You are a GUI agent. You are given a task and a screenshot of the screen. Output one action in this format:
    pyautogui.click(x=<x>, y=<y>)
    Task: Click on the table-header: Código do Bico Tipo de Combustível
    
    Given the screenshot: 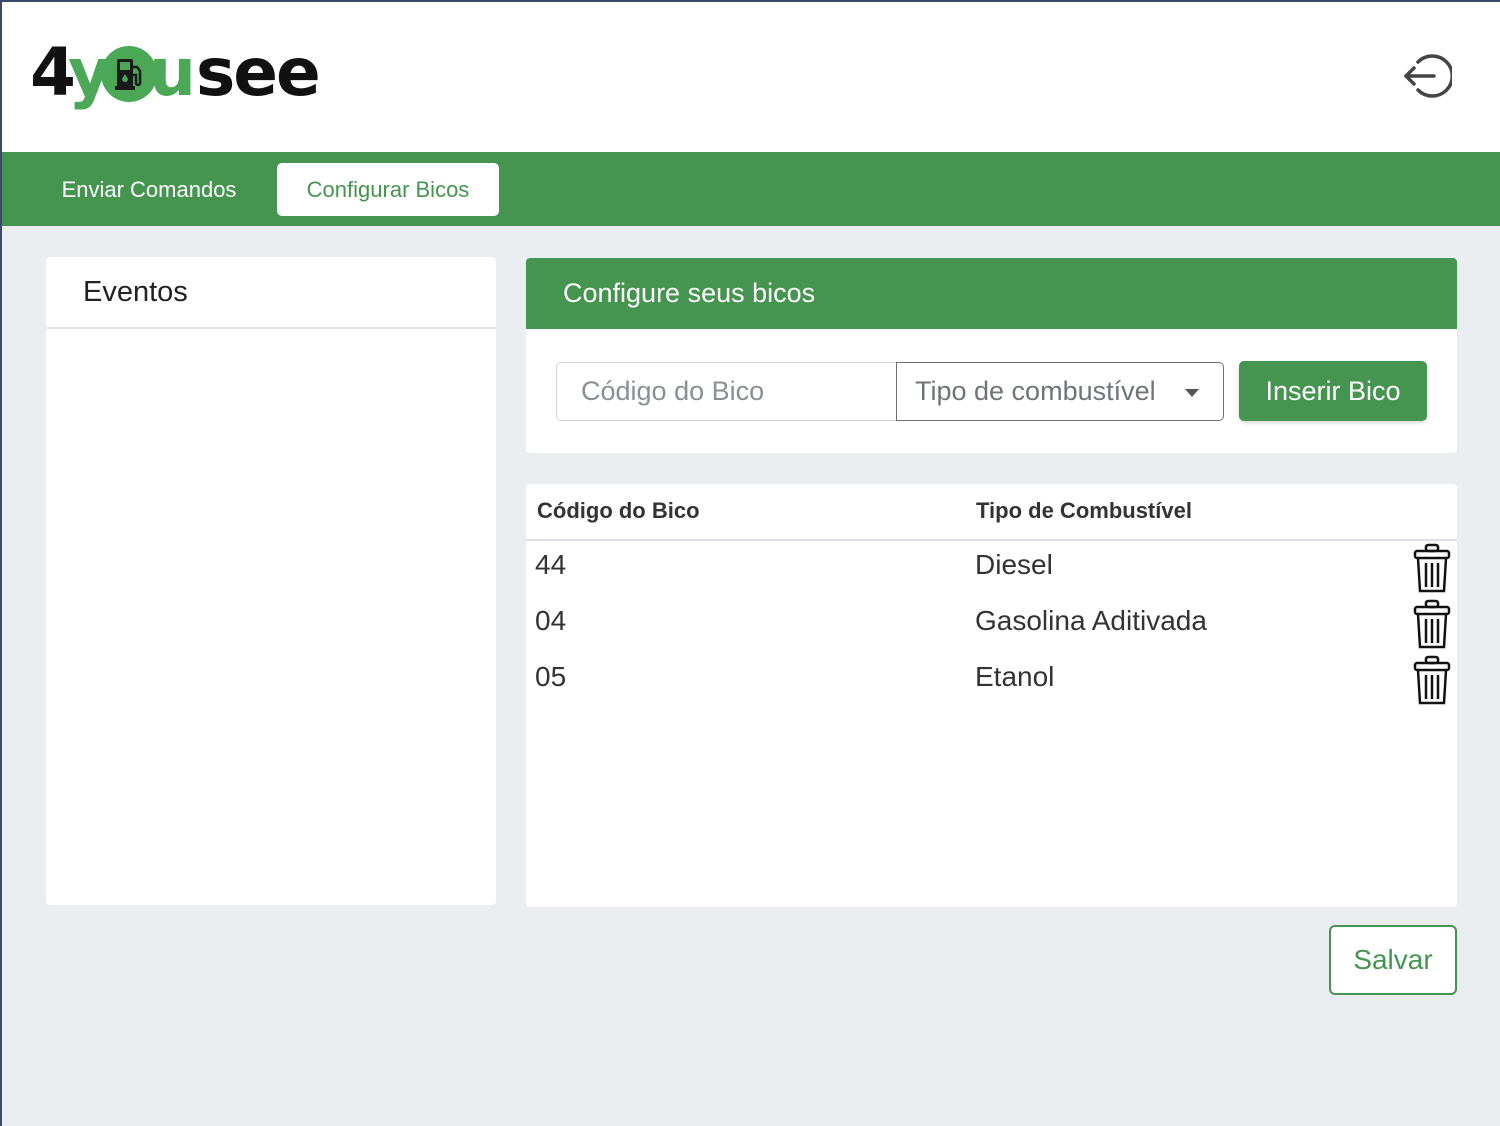 What is the action you would take?
    pyautogui.click(x=991, y=512)
    